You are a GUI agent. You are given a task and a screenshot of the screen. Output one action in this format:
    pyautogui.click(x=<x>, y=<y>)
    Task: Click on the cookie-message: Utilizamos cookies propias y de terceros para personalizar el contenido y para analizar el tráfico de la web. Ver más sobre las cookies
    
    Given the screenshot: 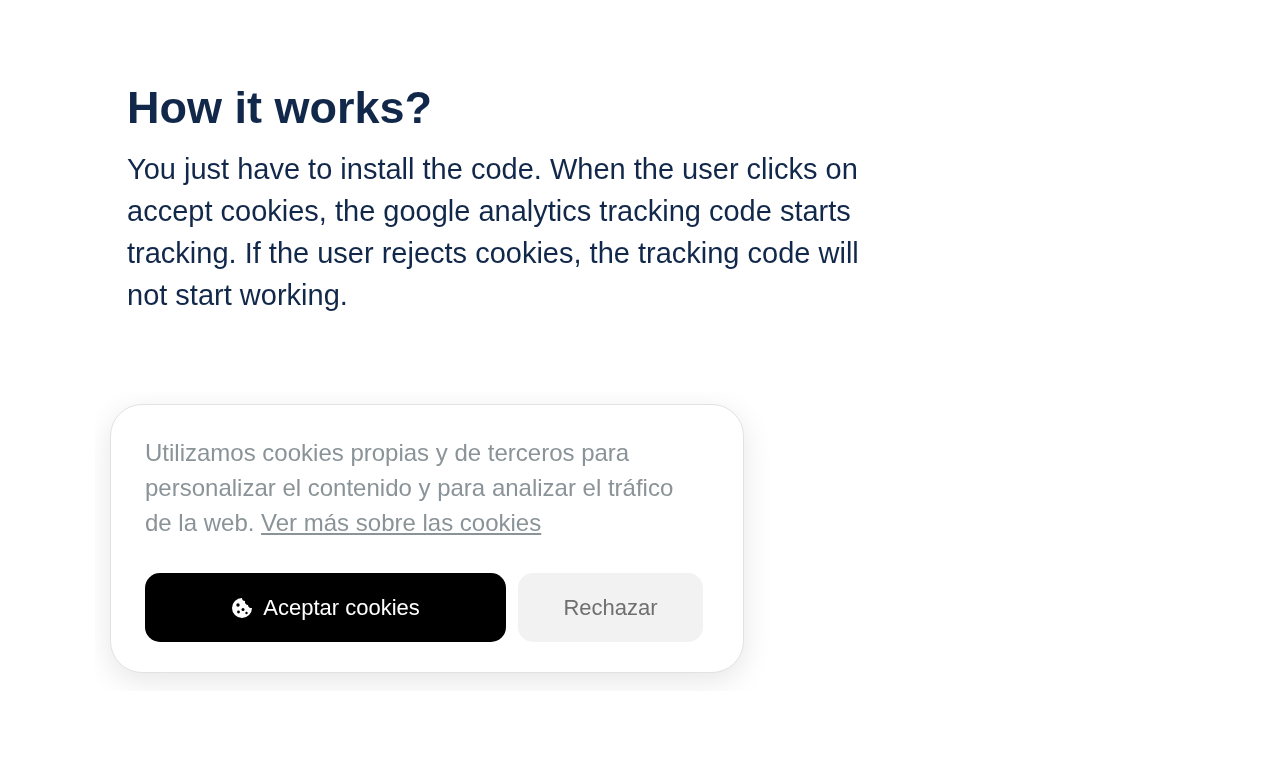 What is the action you would take?
    pyautogui.click(x=410, y=488)
    